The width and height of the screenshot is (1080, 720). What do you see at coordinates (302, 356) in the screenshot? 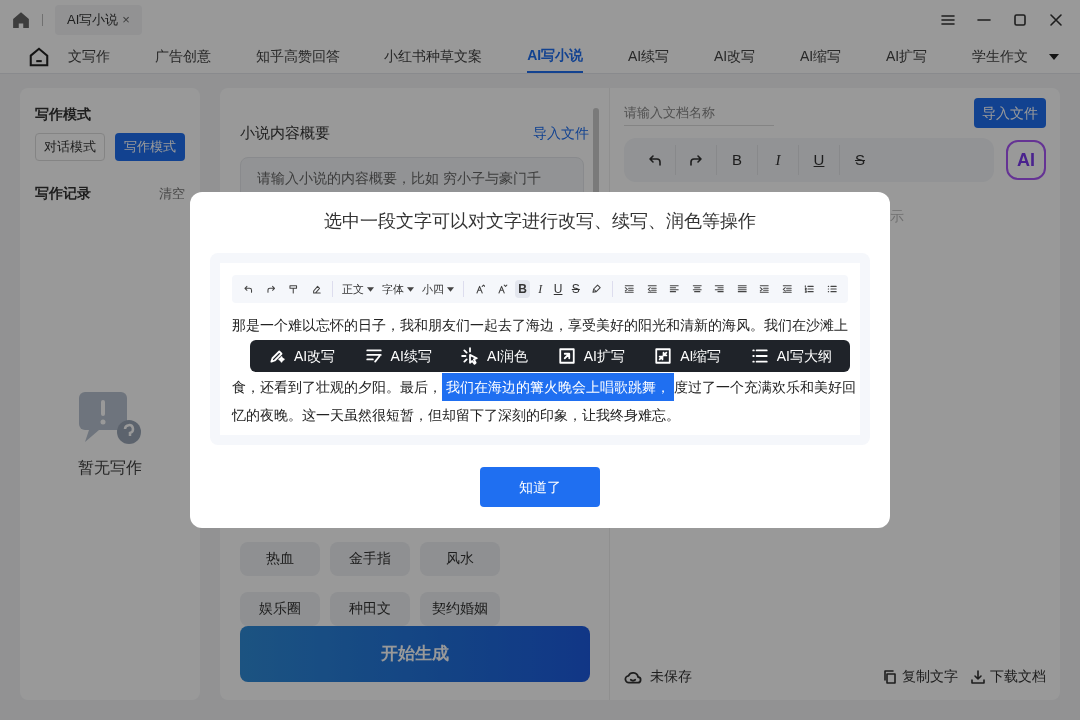
I see `ai-action-button: AI改写` at bounding box center [302, 356].